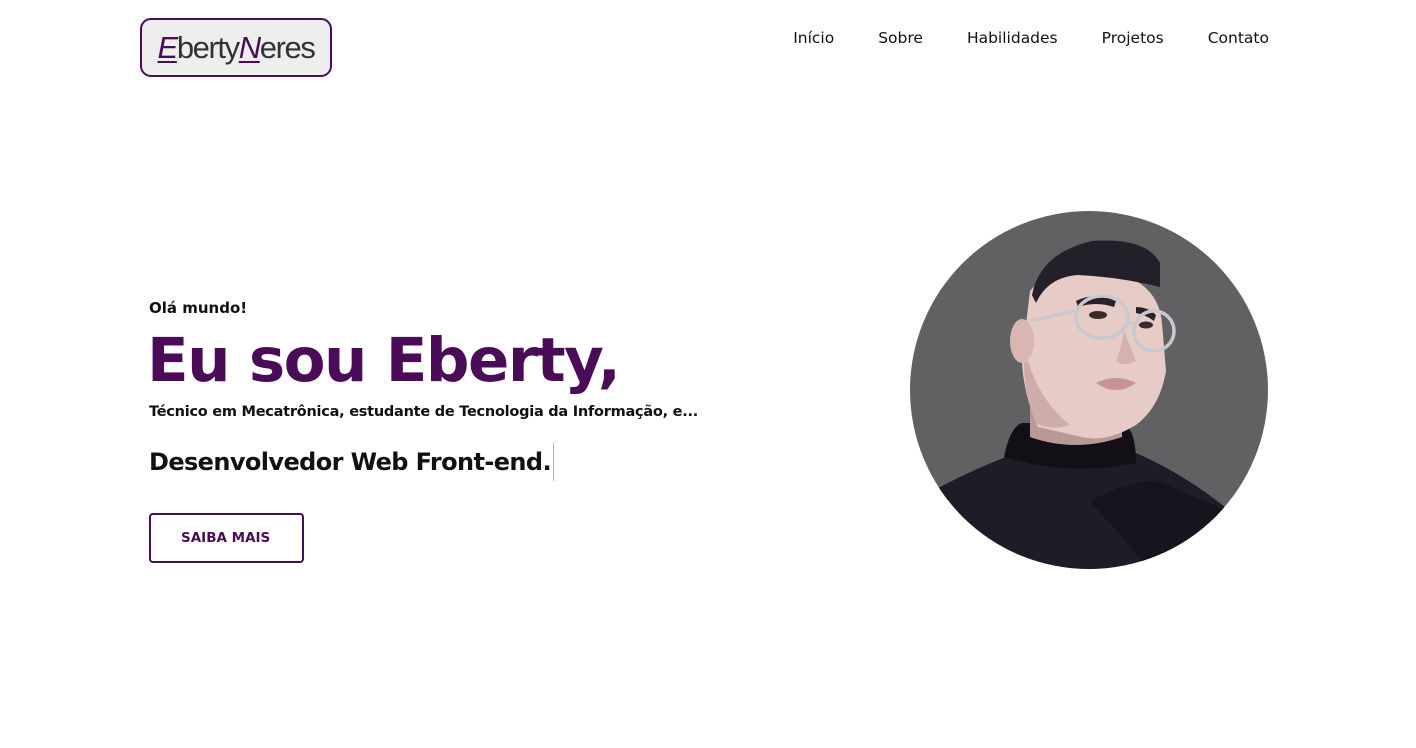  Describe the element at coordinates (813, 38) in the screenshot. I see `nav-link-inicio: Início` at that location.